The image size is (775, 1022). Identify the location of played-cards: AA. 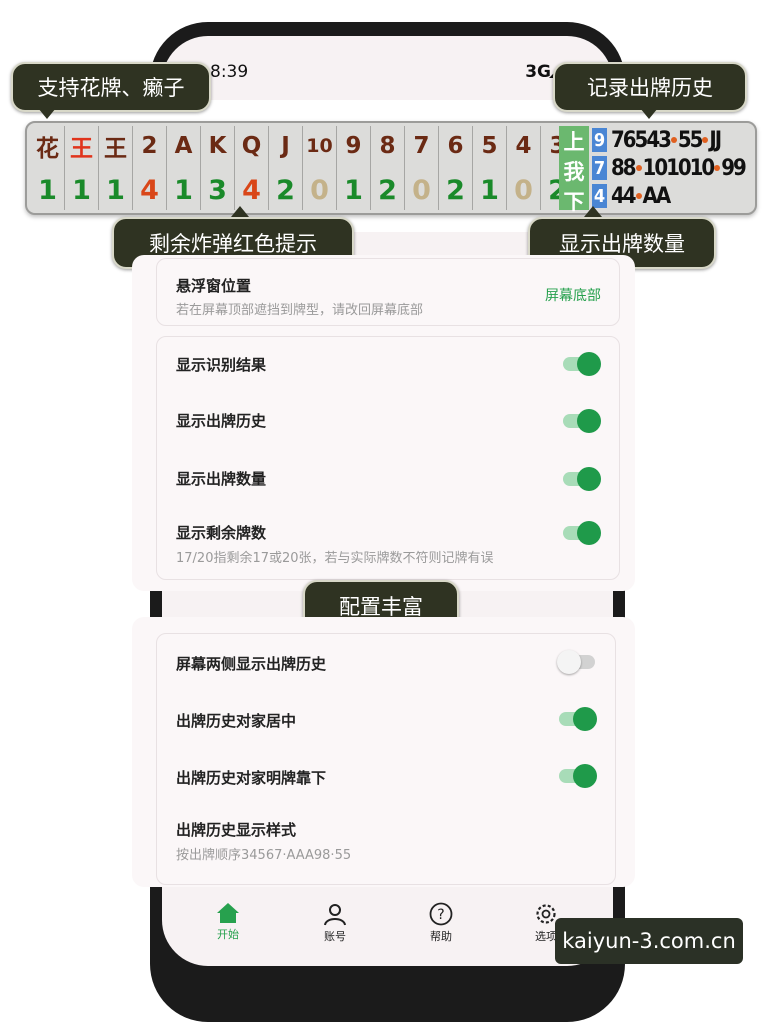
(657, 196).